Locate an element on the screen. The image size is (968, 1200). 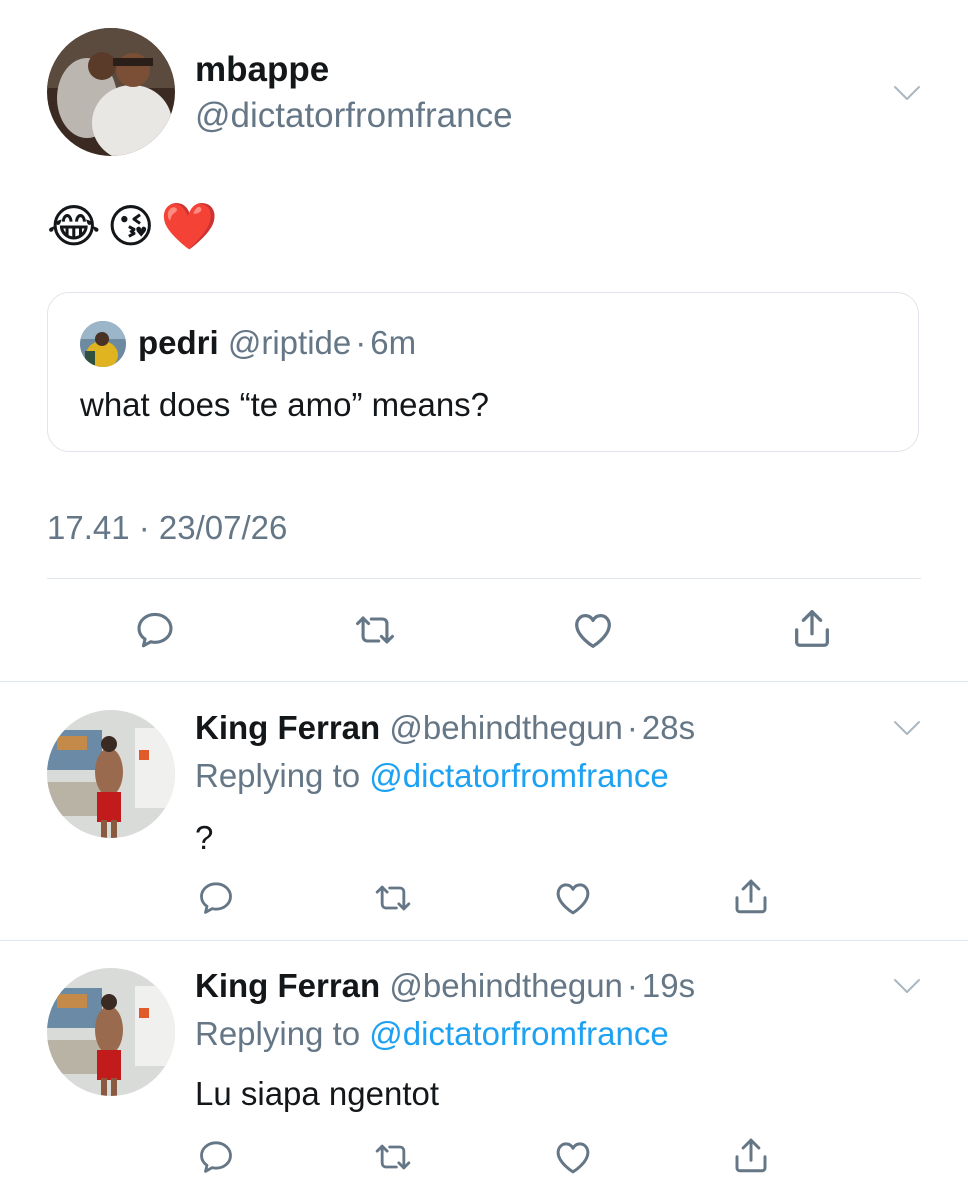
reply-time: 19s is located at coordinates (668, 985).